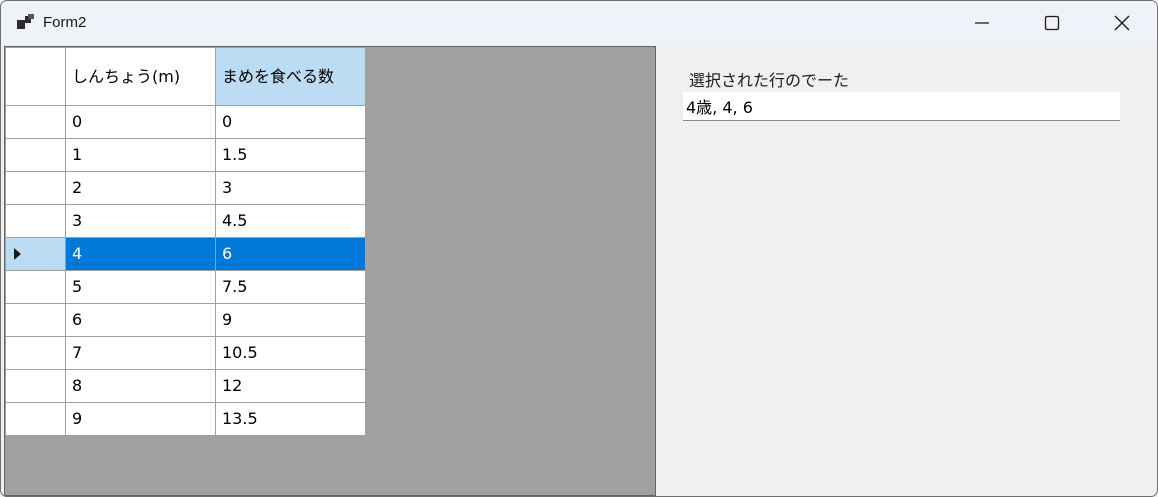 This screenshot has height=497, width=1158. I want to click on table-row: 00, so click(185, 122).